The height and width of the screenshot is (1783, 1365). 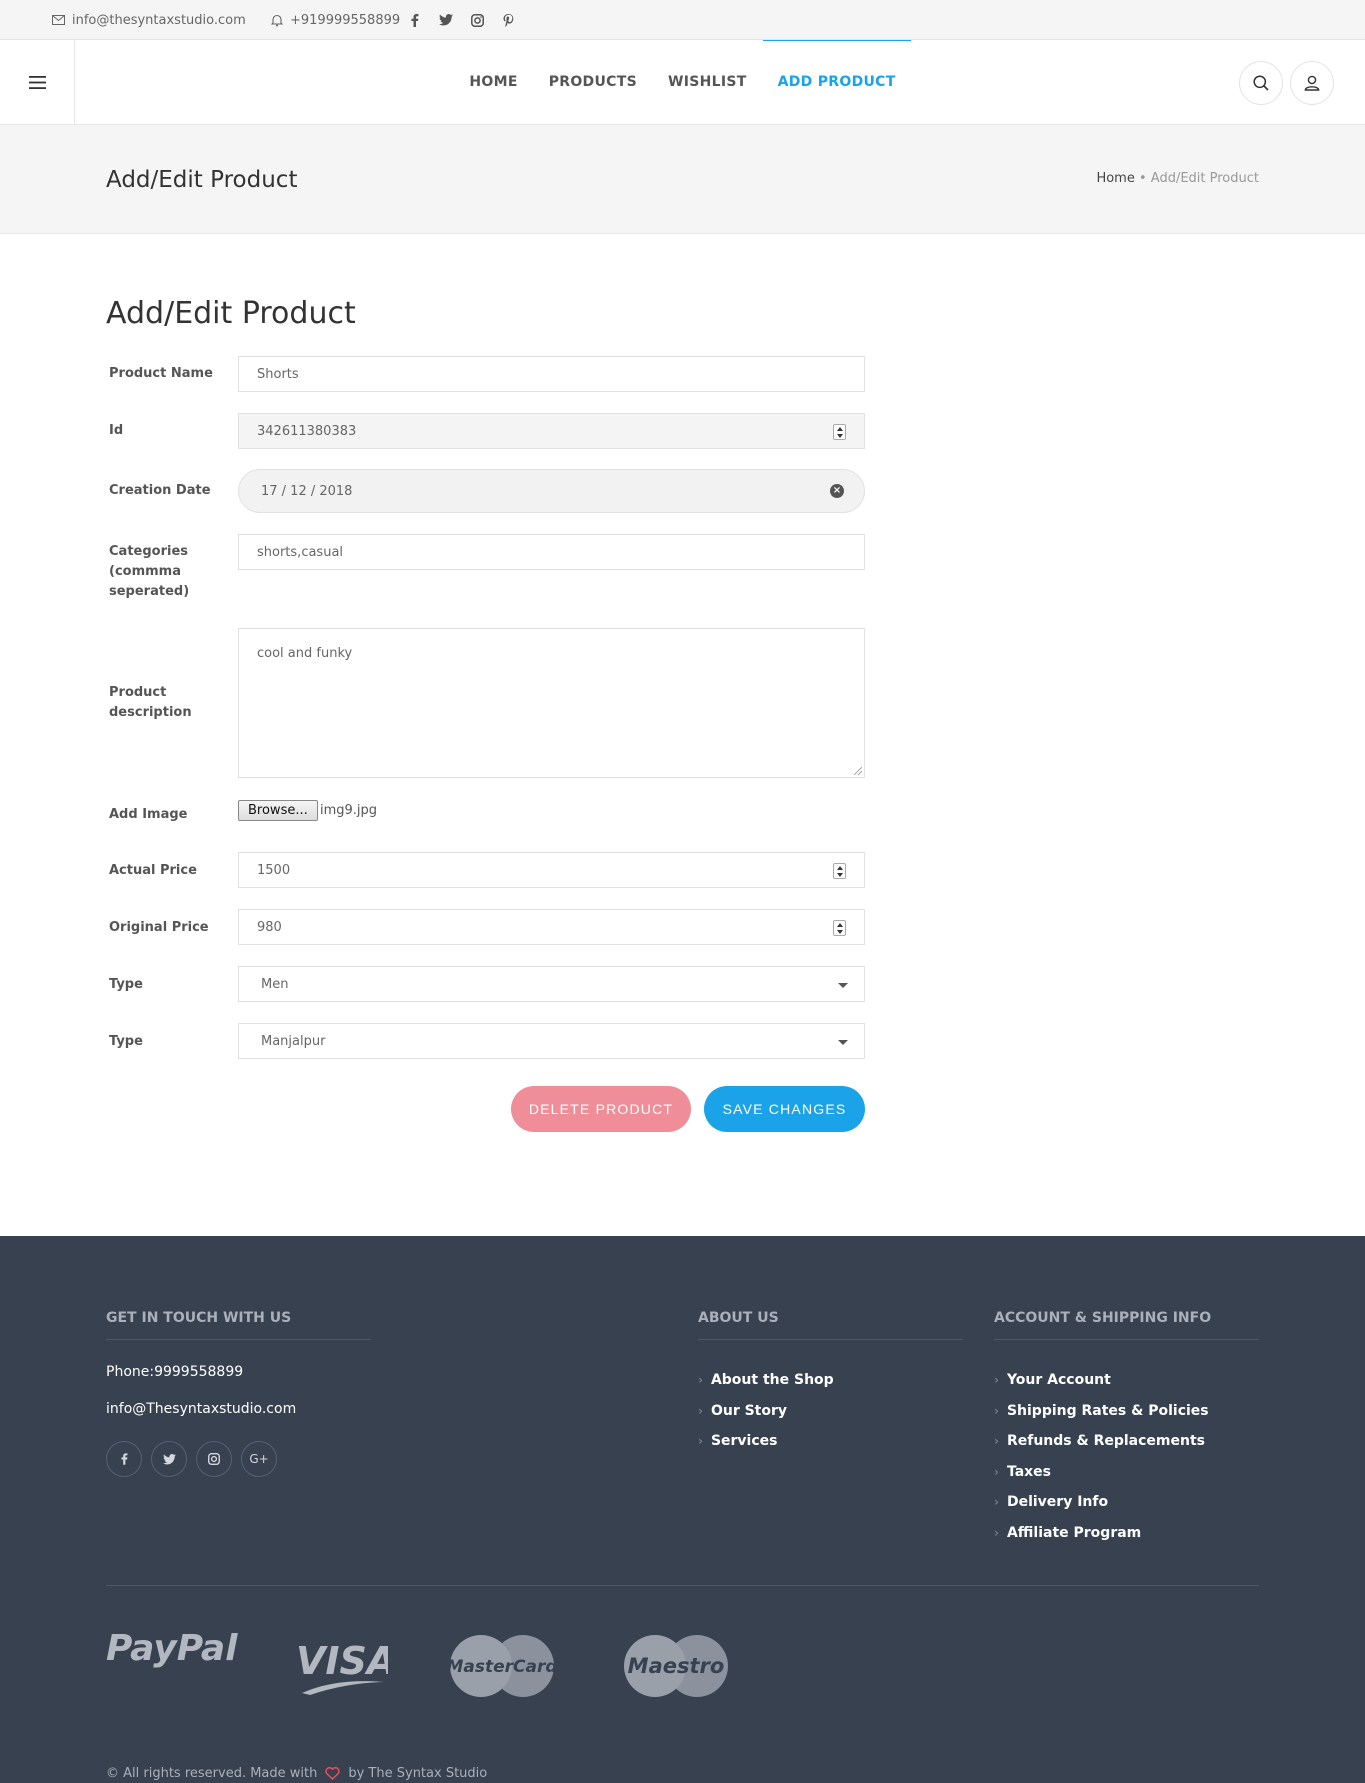 What do you see at coordinates (116, 430) in the screenshot?
I see `id-label: Id` at bounding box center [116, 430].